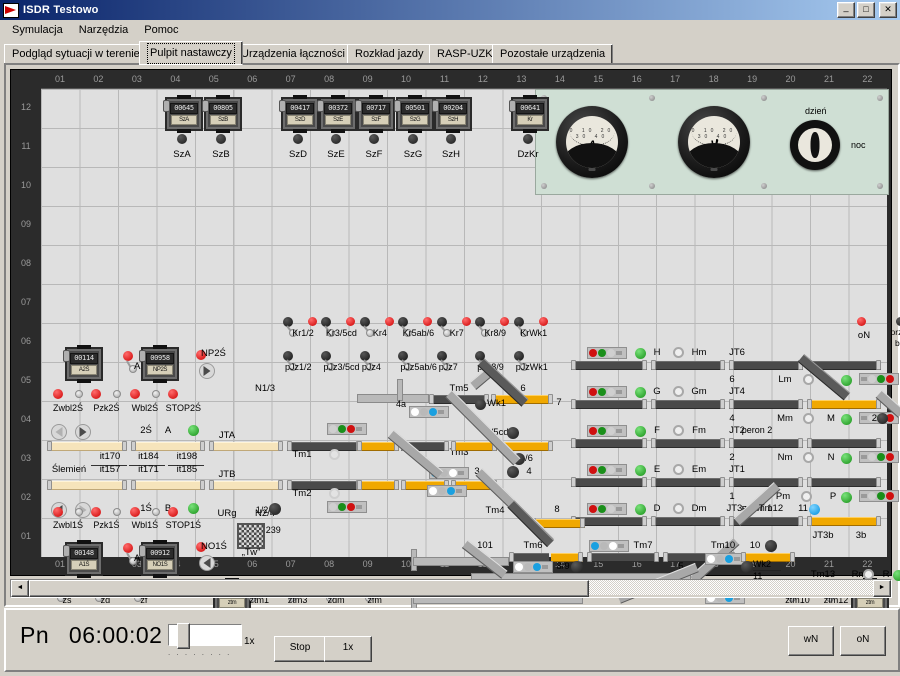 The image size is (900, 676). What do you see at coordinates (879, 379) in the screenshot?
I see `signal-head-L` at bounding box center [879, 379].